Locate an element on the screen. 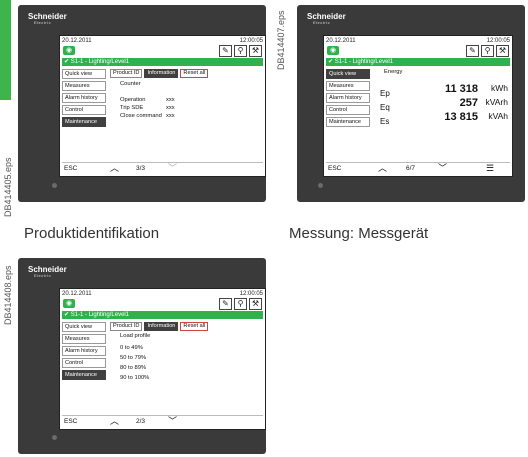 This screenshot has height=457, width=528. bottom-bar: ESC ︿ 3/3 ﹀ is located at coordinates (162, 168).